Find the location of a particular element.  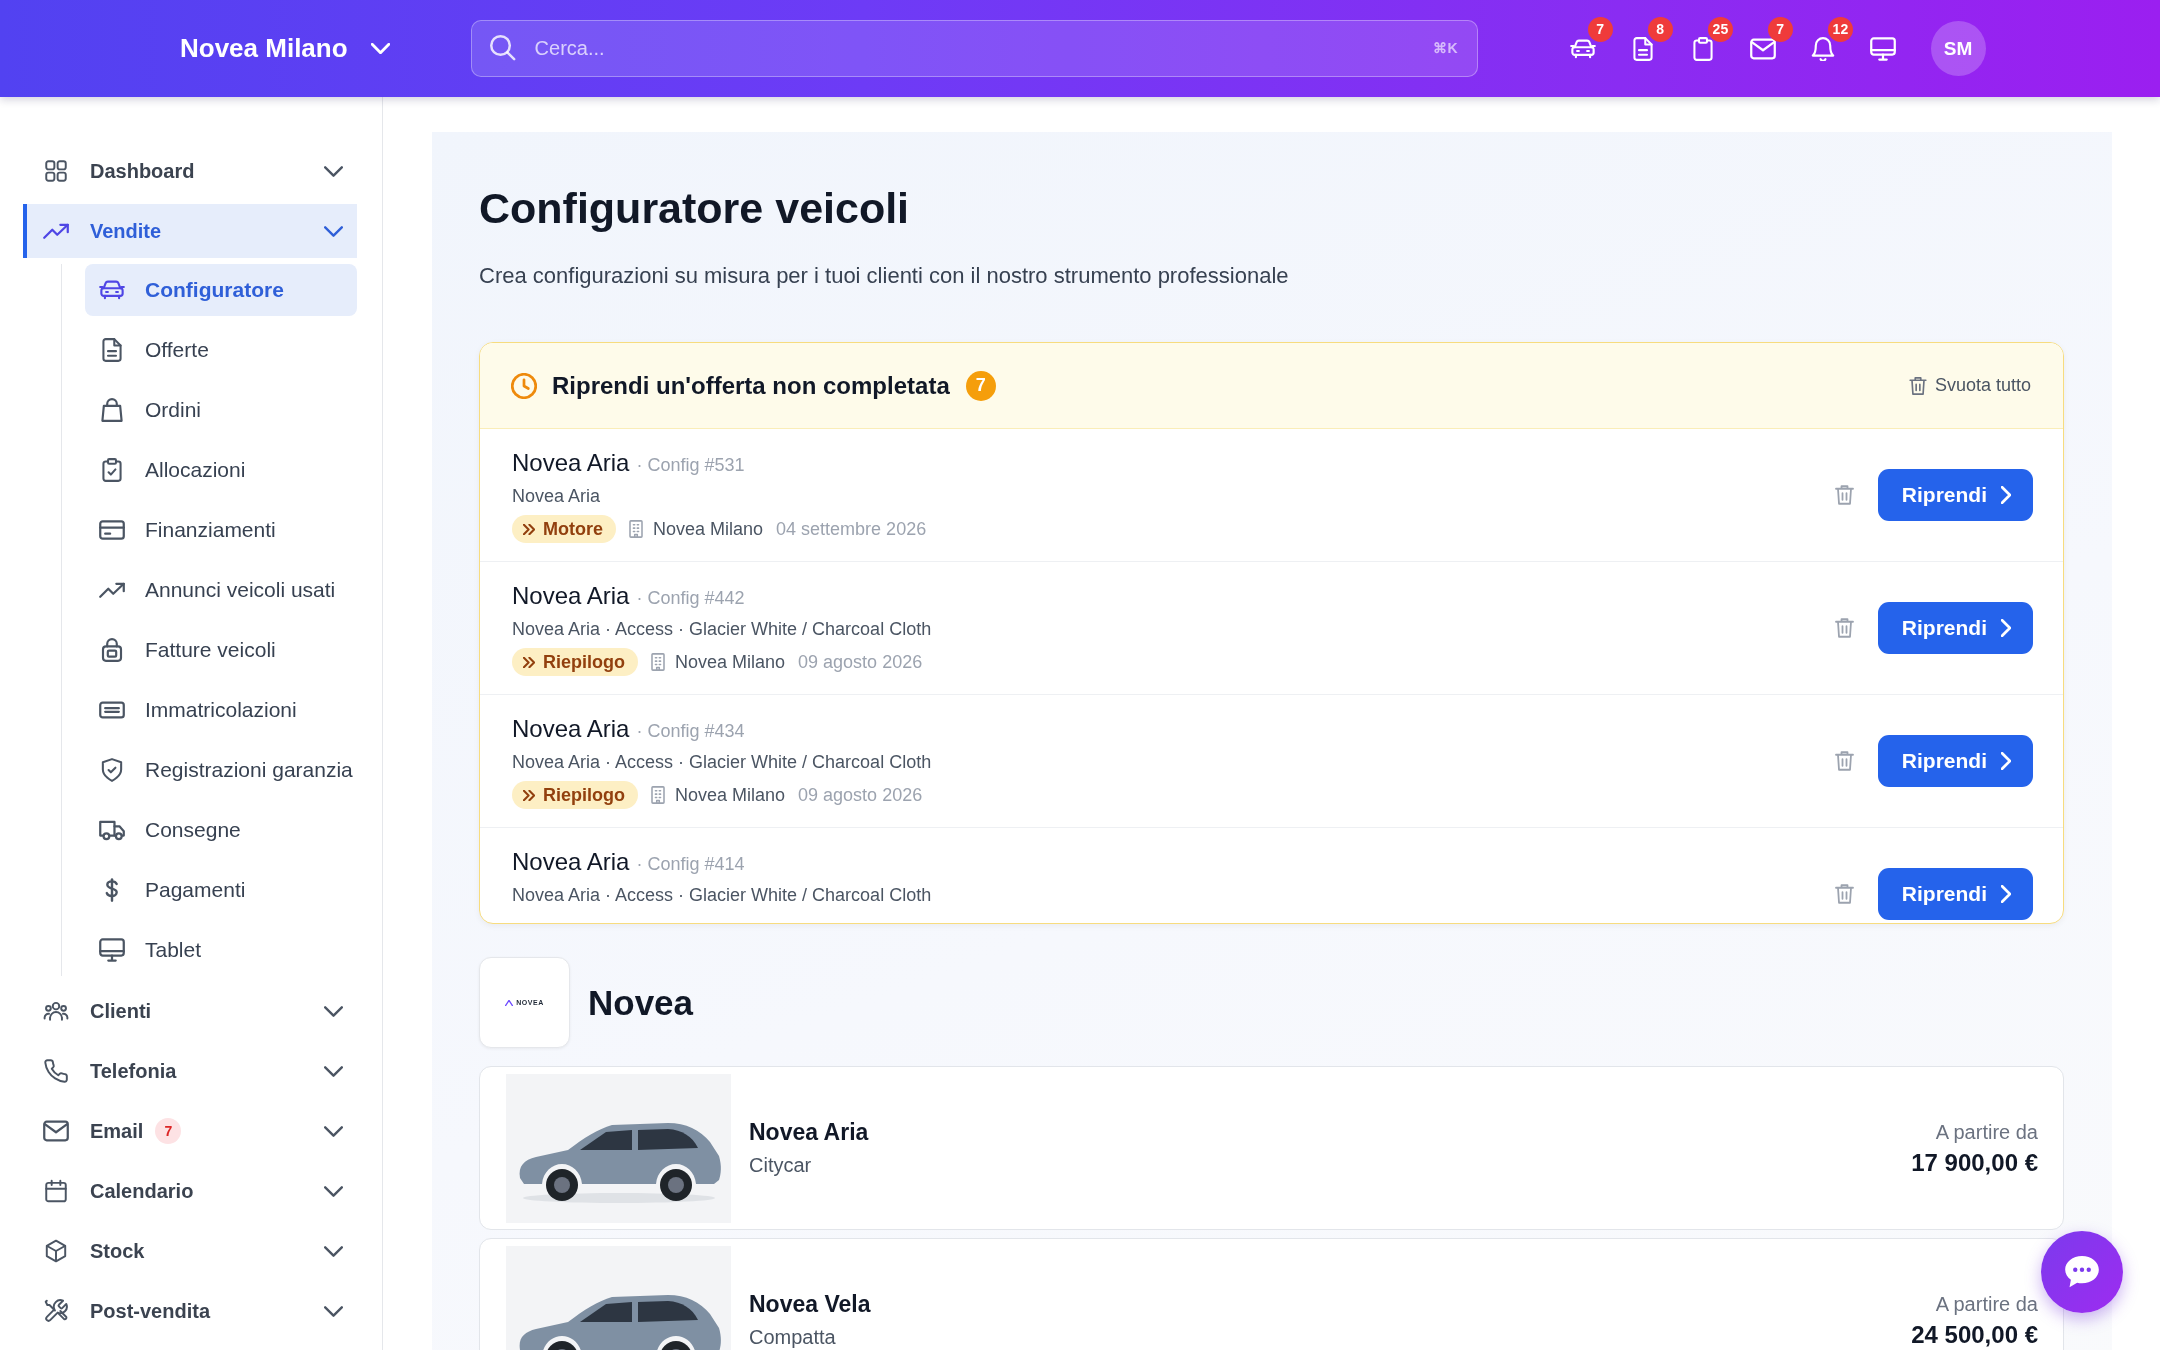

chat-icon is located at coordinates (2082, 1272).